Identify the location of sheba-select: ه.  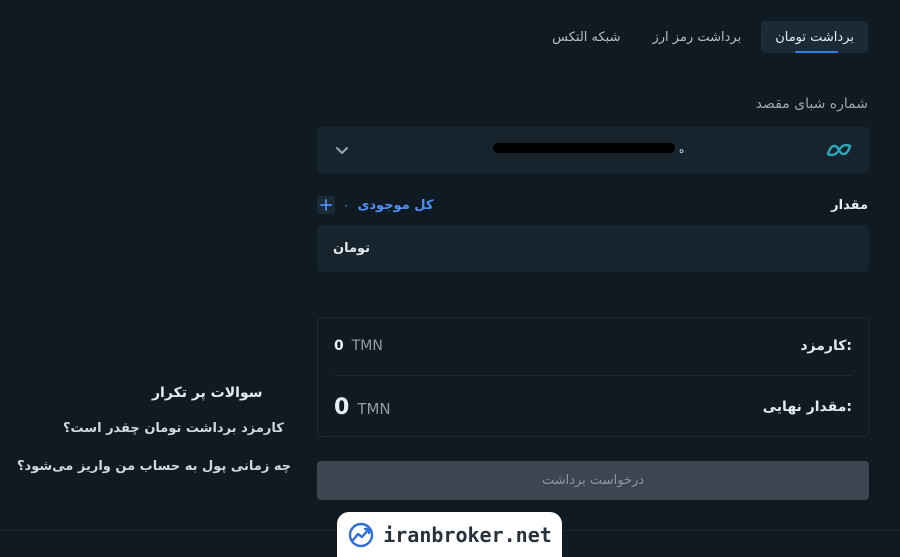
(593, 150).